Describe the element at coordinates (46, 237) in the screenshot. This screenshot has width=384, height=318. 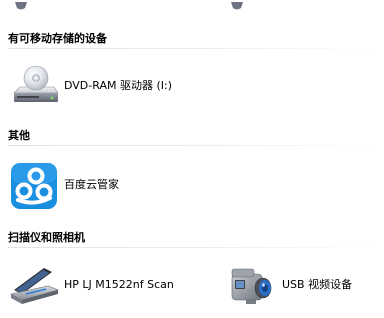
I see `group-title: 扫描仪和照相机` at that location.